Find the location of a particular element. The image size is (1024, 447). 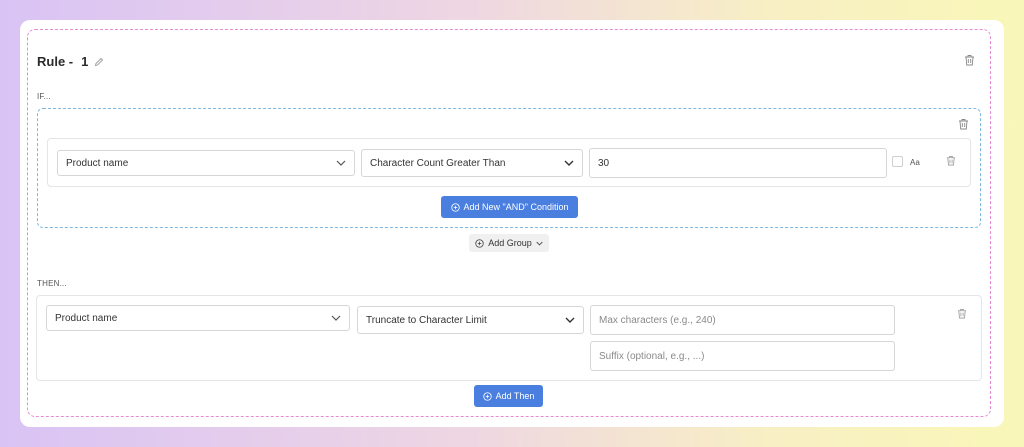

condition-operator-select: Character Count Greater Than is located at coordinates (472, 163).